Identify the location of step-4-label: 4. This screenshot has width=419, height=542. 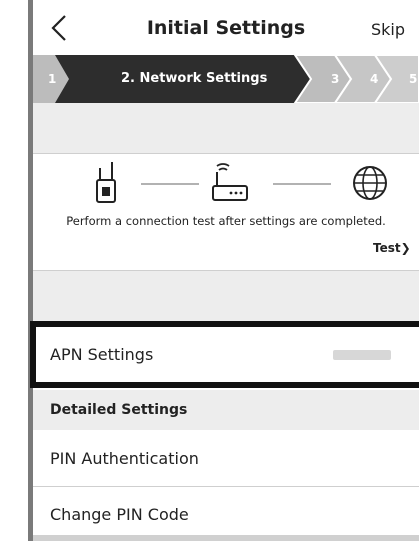
(374, 79).